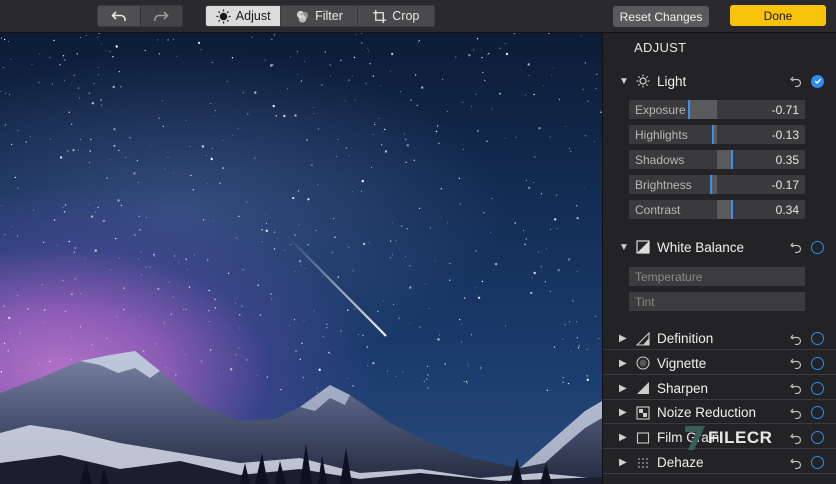 The image size is (836, 484). I want to click on definition-icon, so click(643, 338).